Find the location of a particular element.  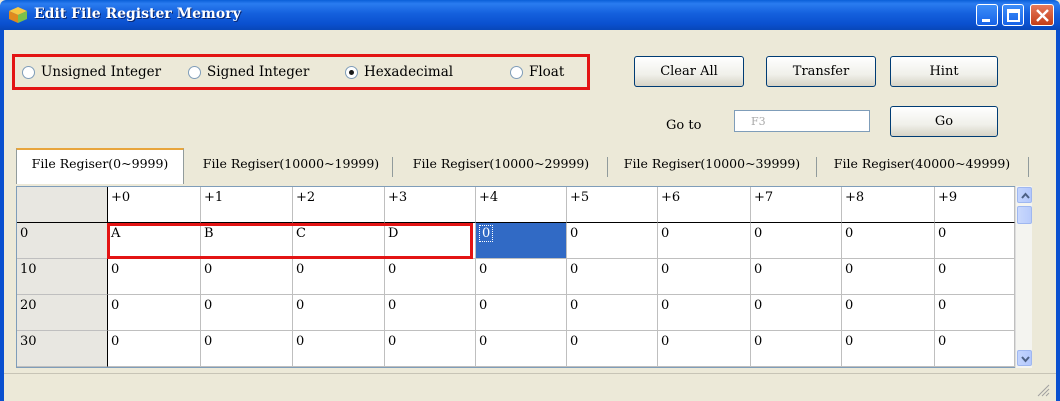

maximize-icon is located at coordinates (1013, 15).